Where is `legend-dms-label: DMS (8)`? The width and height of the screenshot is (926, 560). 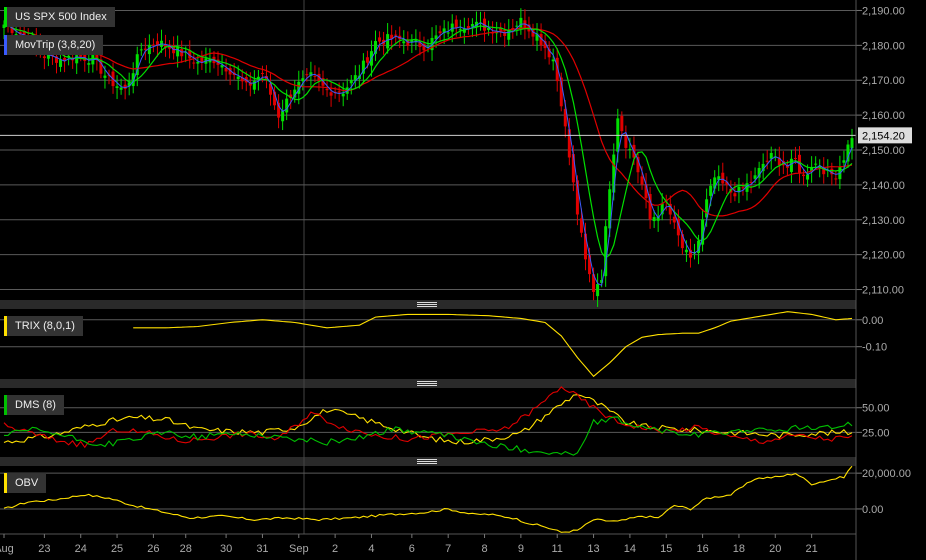 legend-dms-label: DMS (8) is located at coordinates (35, 405).